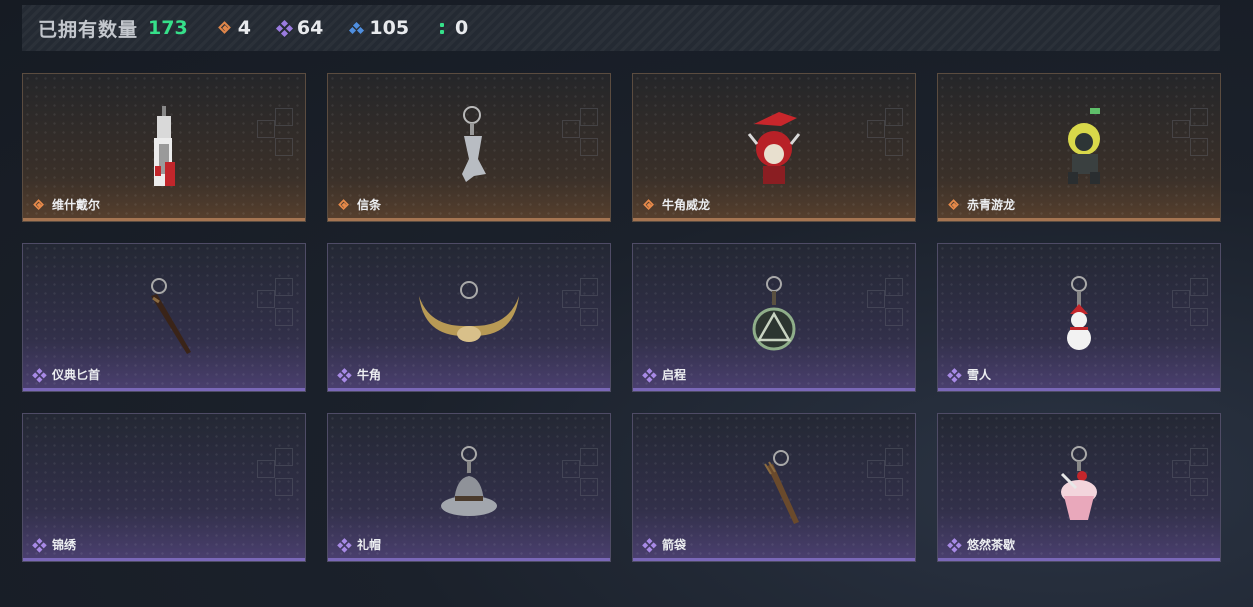  What do you see at coordinates (76, 375) in the screenshot?
I see `charm-name: 仪典匕首` at bounding box center [76, 375].